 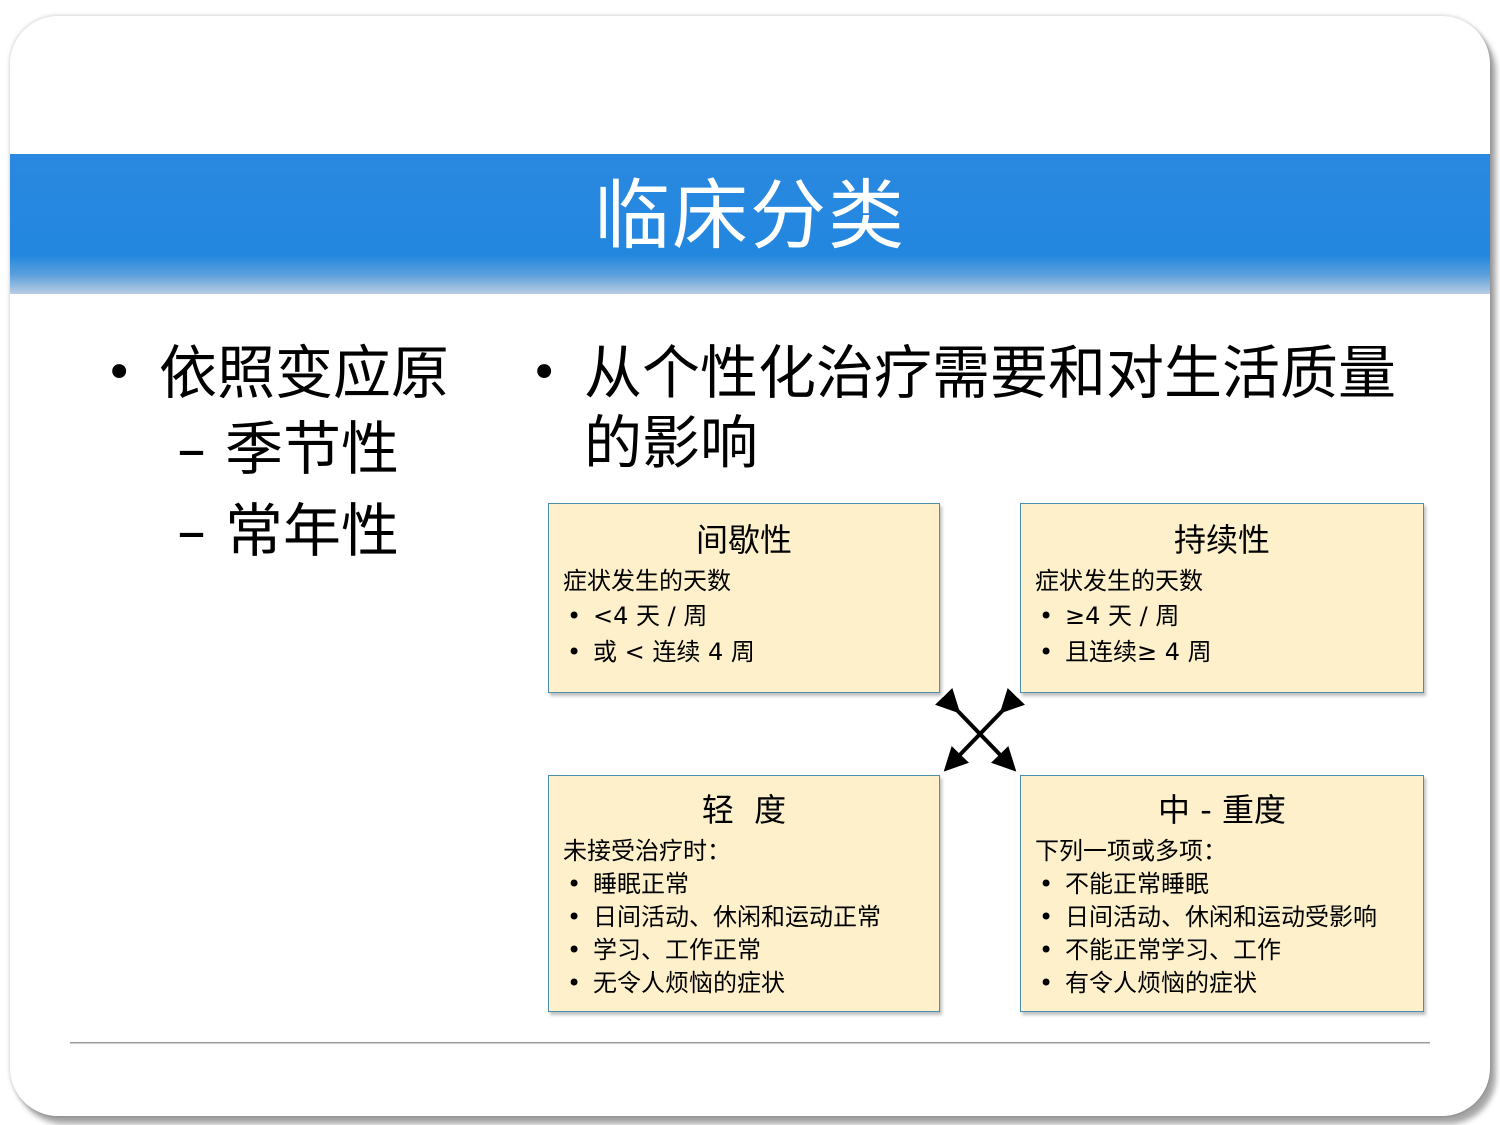 I want to click on left-bullet-block: • 依照变应原 – 季节性 – 常年性, so click(x=277, y=455).